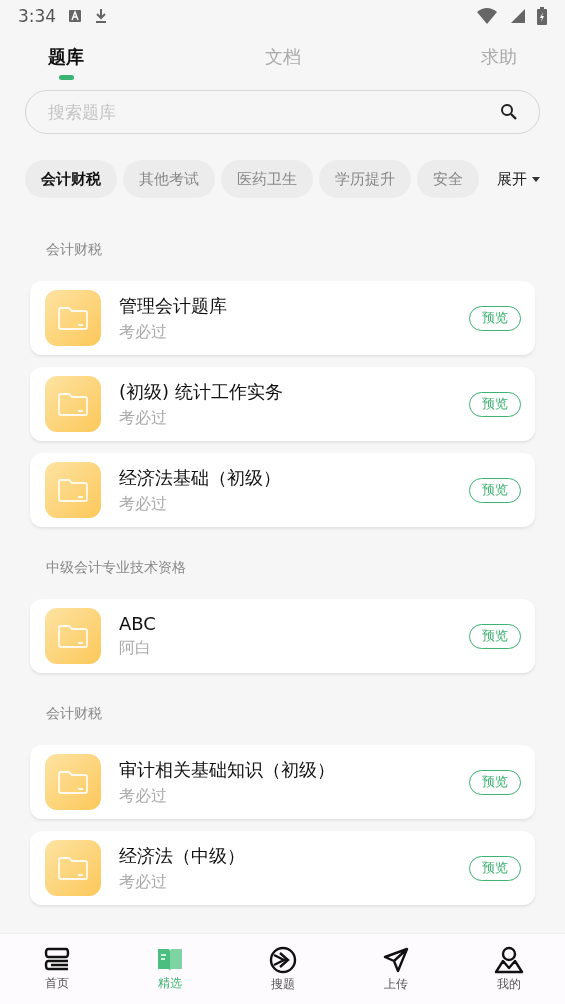 The image size is (565, 1004). Describe the element at coordinates (509, 112) in the screenshot. I see `search-icon` at that location.